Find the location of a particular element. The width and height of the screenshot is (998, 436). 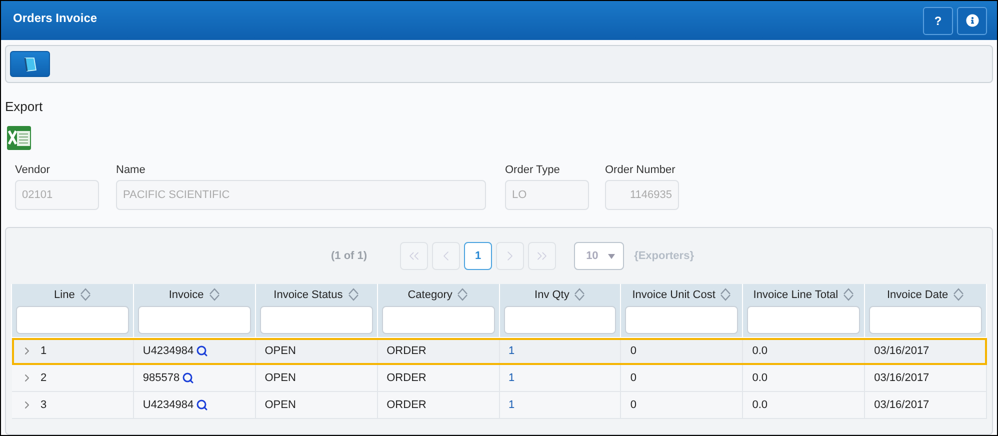

window-title: Orders Invoice is located at coordinates (55, 17).